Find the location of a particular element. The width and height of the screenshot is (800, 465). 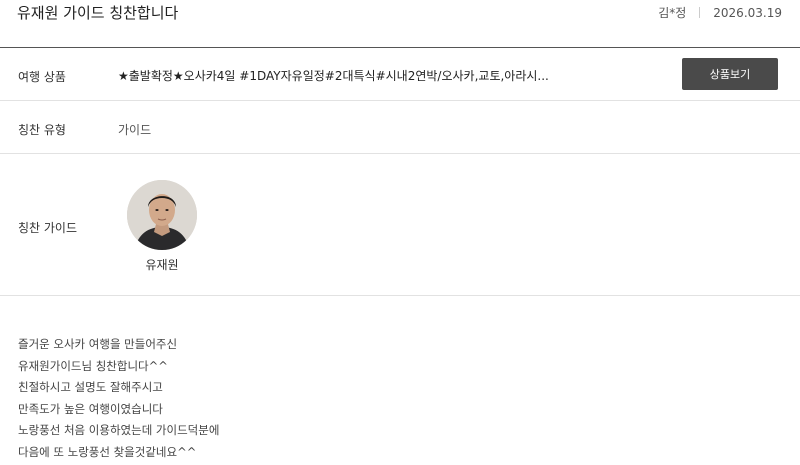

review-line: 친절하시고 설명도 잘해주시고 is located at coordinates (90, 387).